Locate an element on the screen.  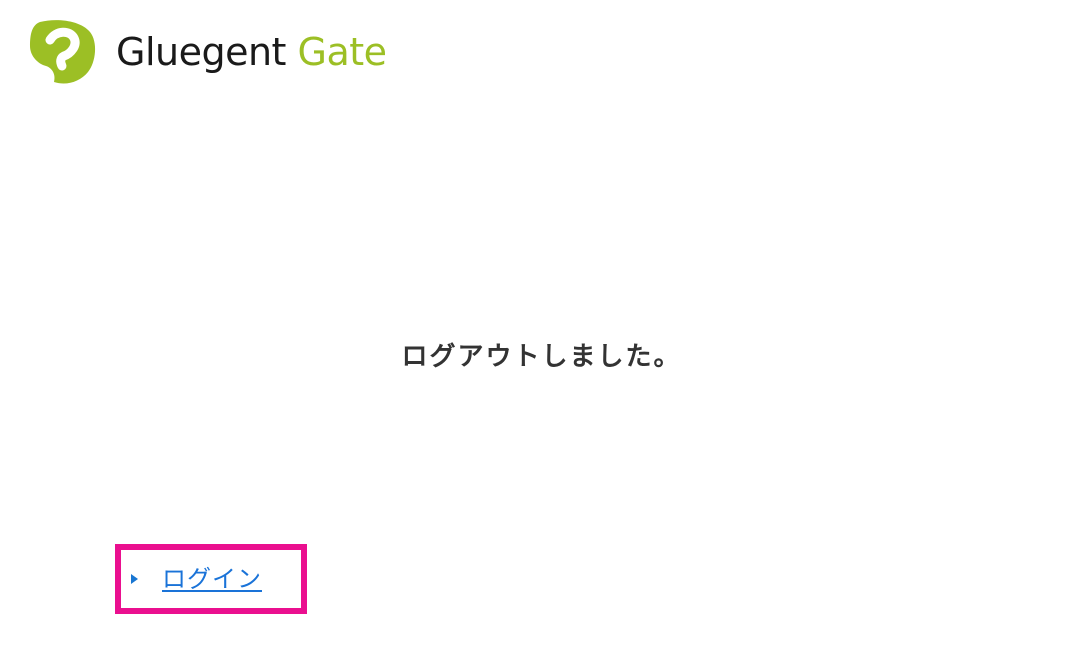
login-link: ログイン is located at coordinates (212, 576).